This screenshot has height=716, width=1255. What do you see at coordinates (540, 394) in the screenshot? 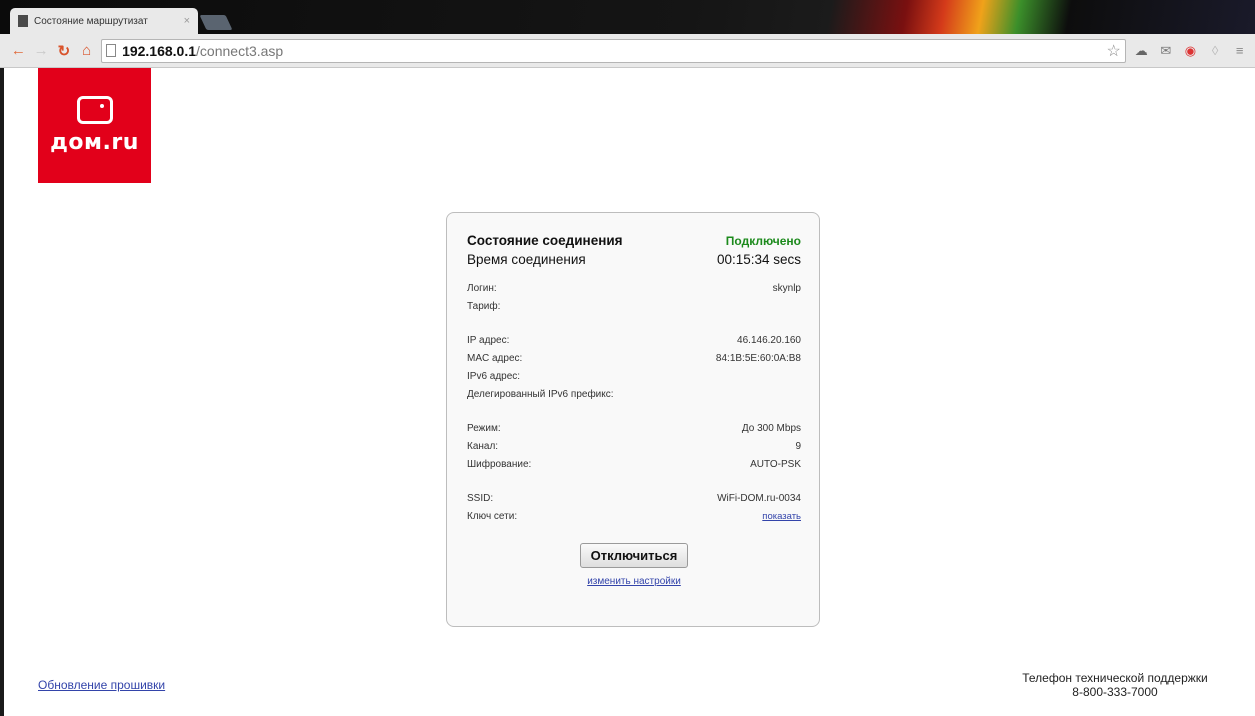
I see `ipv6-prefix-label: Делегированный IPv6 префикс:` at bounding box center [540, 394].